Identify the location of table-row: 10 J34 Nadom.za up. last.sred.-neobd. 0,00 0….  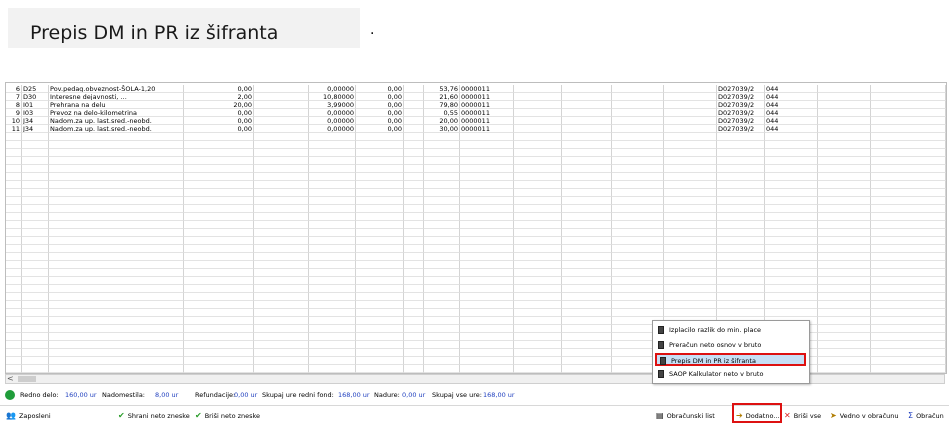
(476, 121).